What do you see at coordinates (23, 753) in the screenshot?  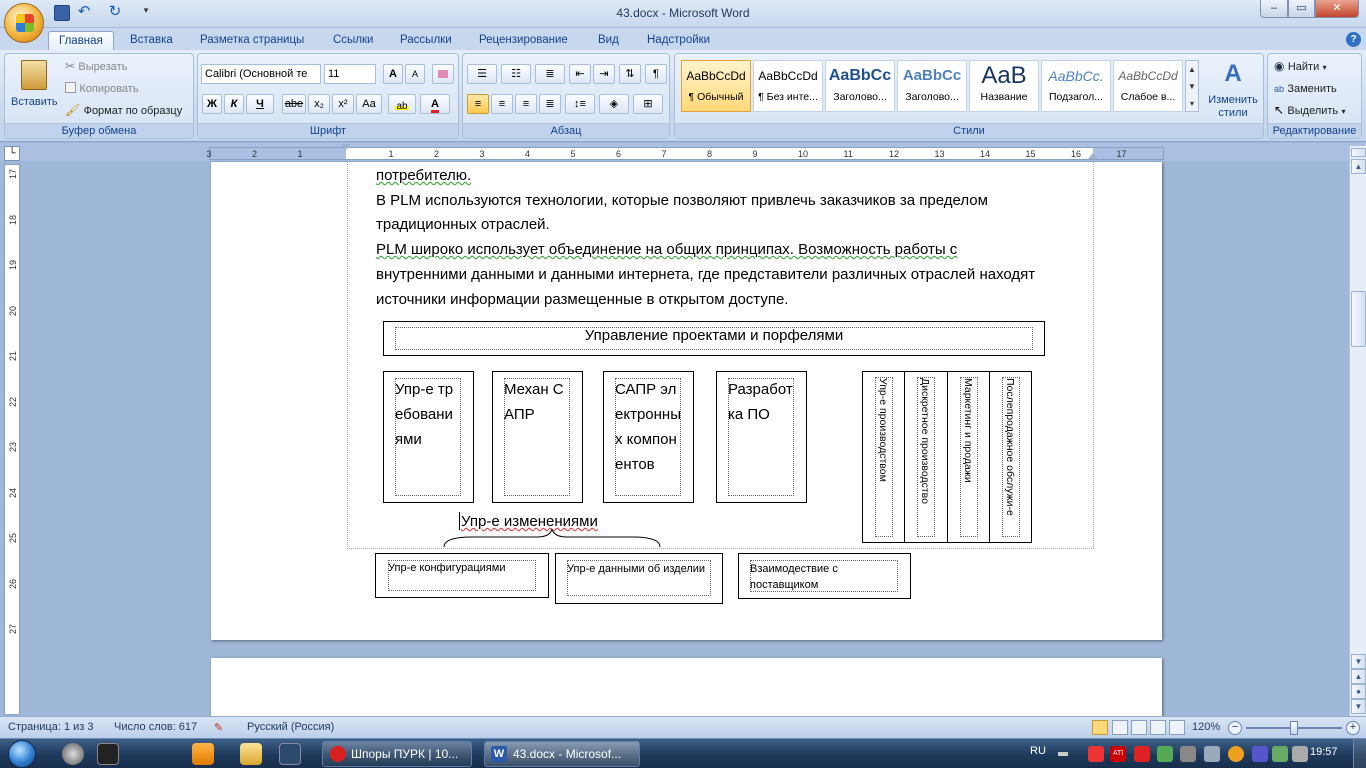 I see `start-button` at bounding box center [23, 753].